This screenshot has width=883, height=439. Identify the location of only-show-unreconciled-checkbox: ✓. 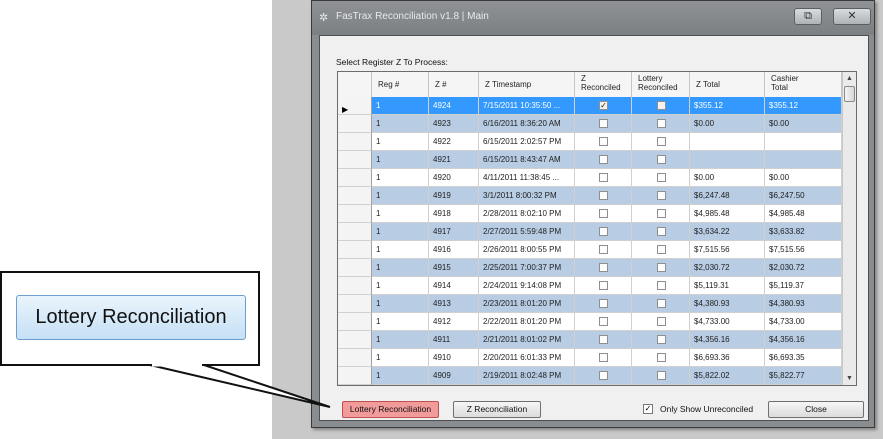
(648, 409).